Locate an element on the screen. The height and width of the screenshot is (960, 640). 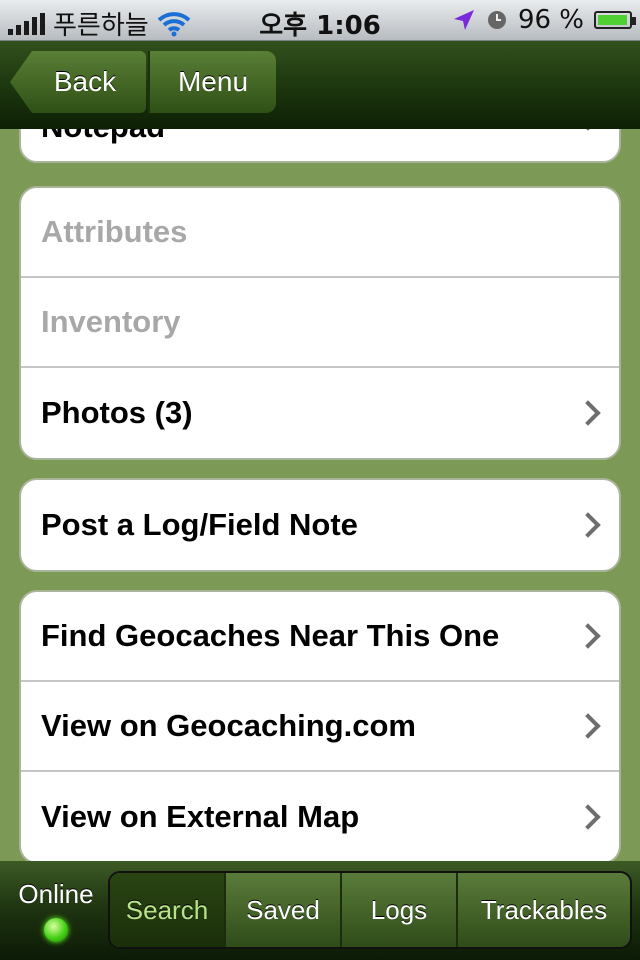
row-label: Post a Log/Field Note is located at coordinates (199, 524).